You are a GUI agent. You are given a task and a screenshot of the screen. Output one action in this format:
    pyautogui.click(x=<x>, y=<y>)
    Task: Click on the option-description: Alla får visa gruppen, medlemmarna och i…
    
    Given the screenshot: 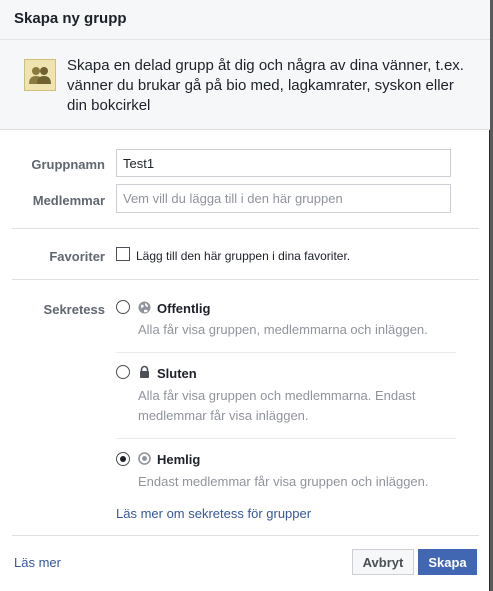 What is the action you would take?
    pyautogui.click(x=283, y=329)
    